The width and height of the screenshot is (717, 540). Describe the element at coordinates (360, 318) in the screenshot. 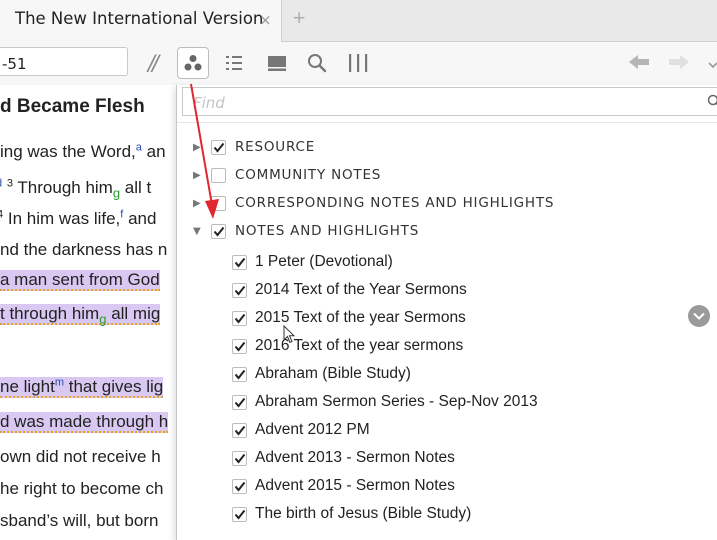

I see `item-label: 2015 Text of the year Sermons` at that location.